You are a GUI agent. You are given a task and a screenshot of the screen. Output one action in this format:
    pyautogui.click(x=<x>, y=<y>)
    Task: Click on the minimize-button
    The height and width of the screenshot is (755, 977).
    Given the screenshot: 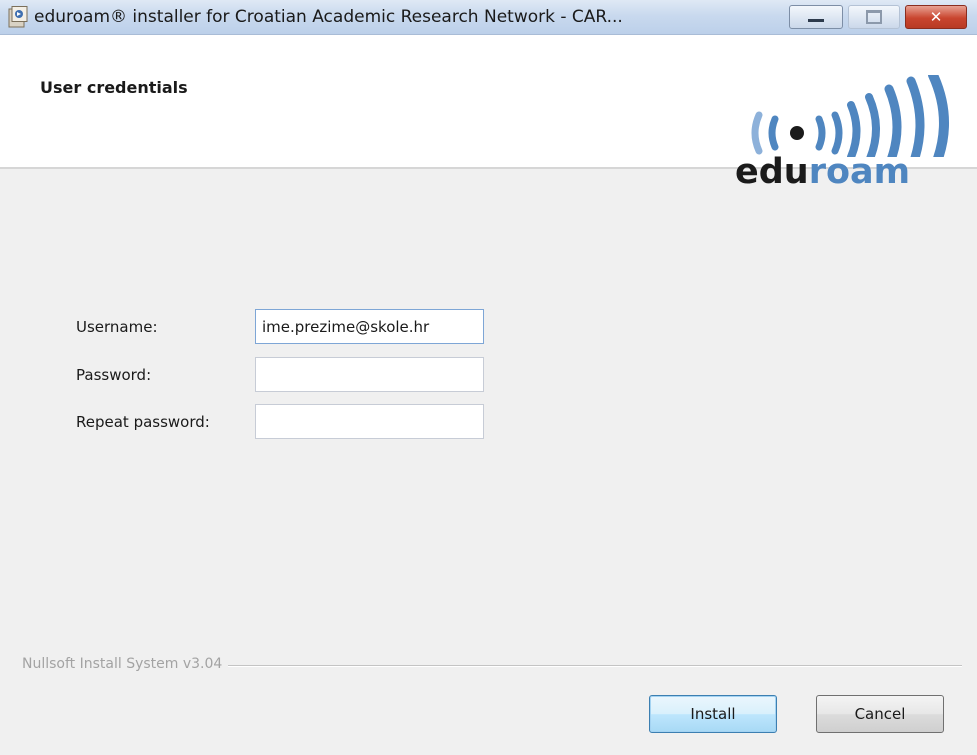 What is the action you would take?
    pyautogui.click(x=816, y=17)
    